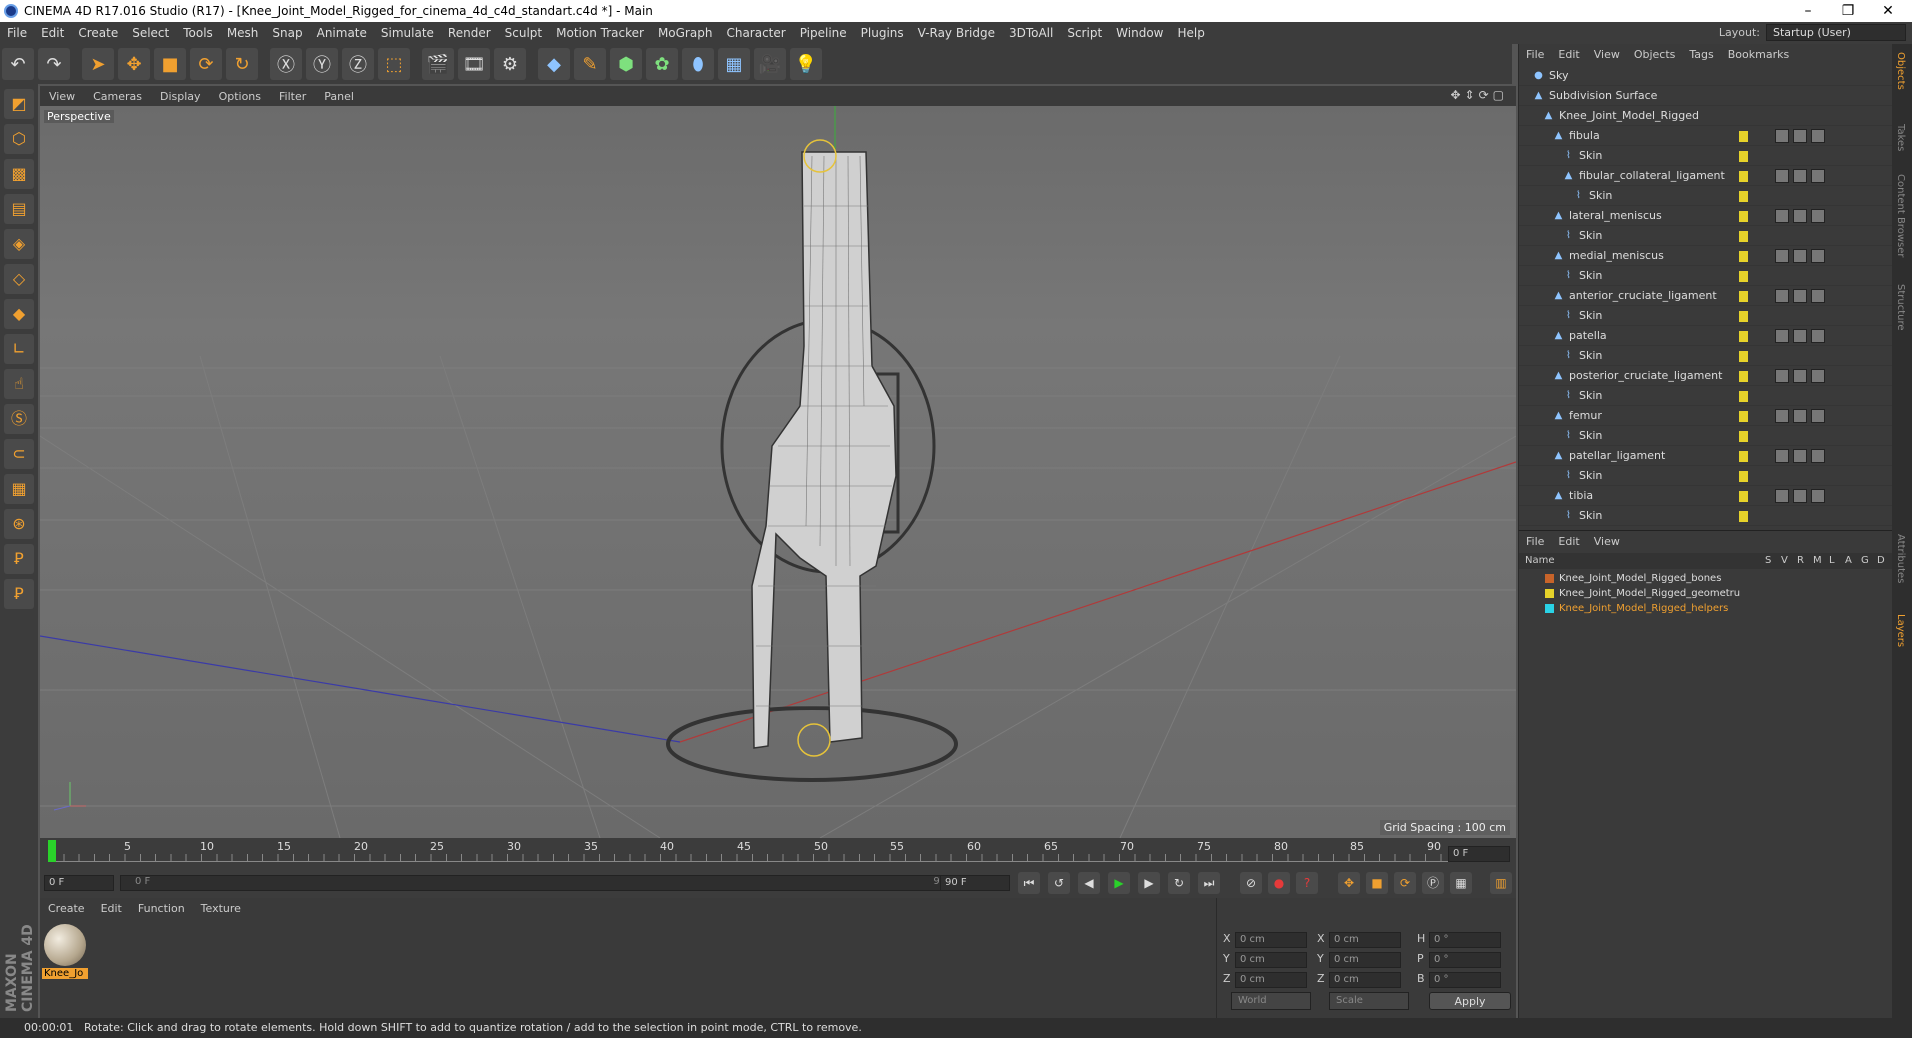 The height and width of the screenshot is (1038, 1912). What do you see at coordinates (1271, 940) in the screenshot?
I see `pos-x-input: 0 cm` at bounding box center [1271, 940].